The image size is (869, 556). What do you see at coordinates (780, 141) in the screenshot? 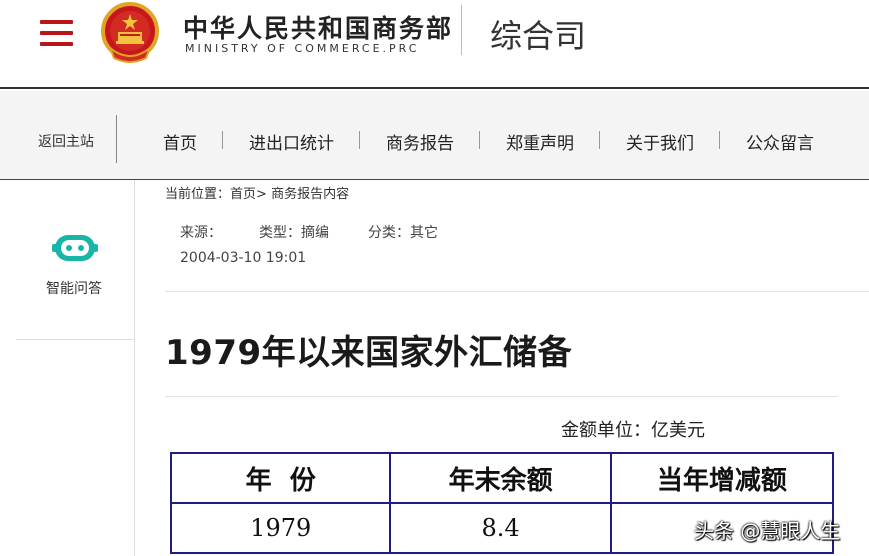
I see `nav-item-public-messages: 公众留言` at bounding box center [780, 141].